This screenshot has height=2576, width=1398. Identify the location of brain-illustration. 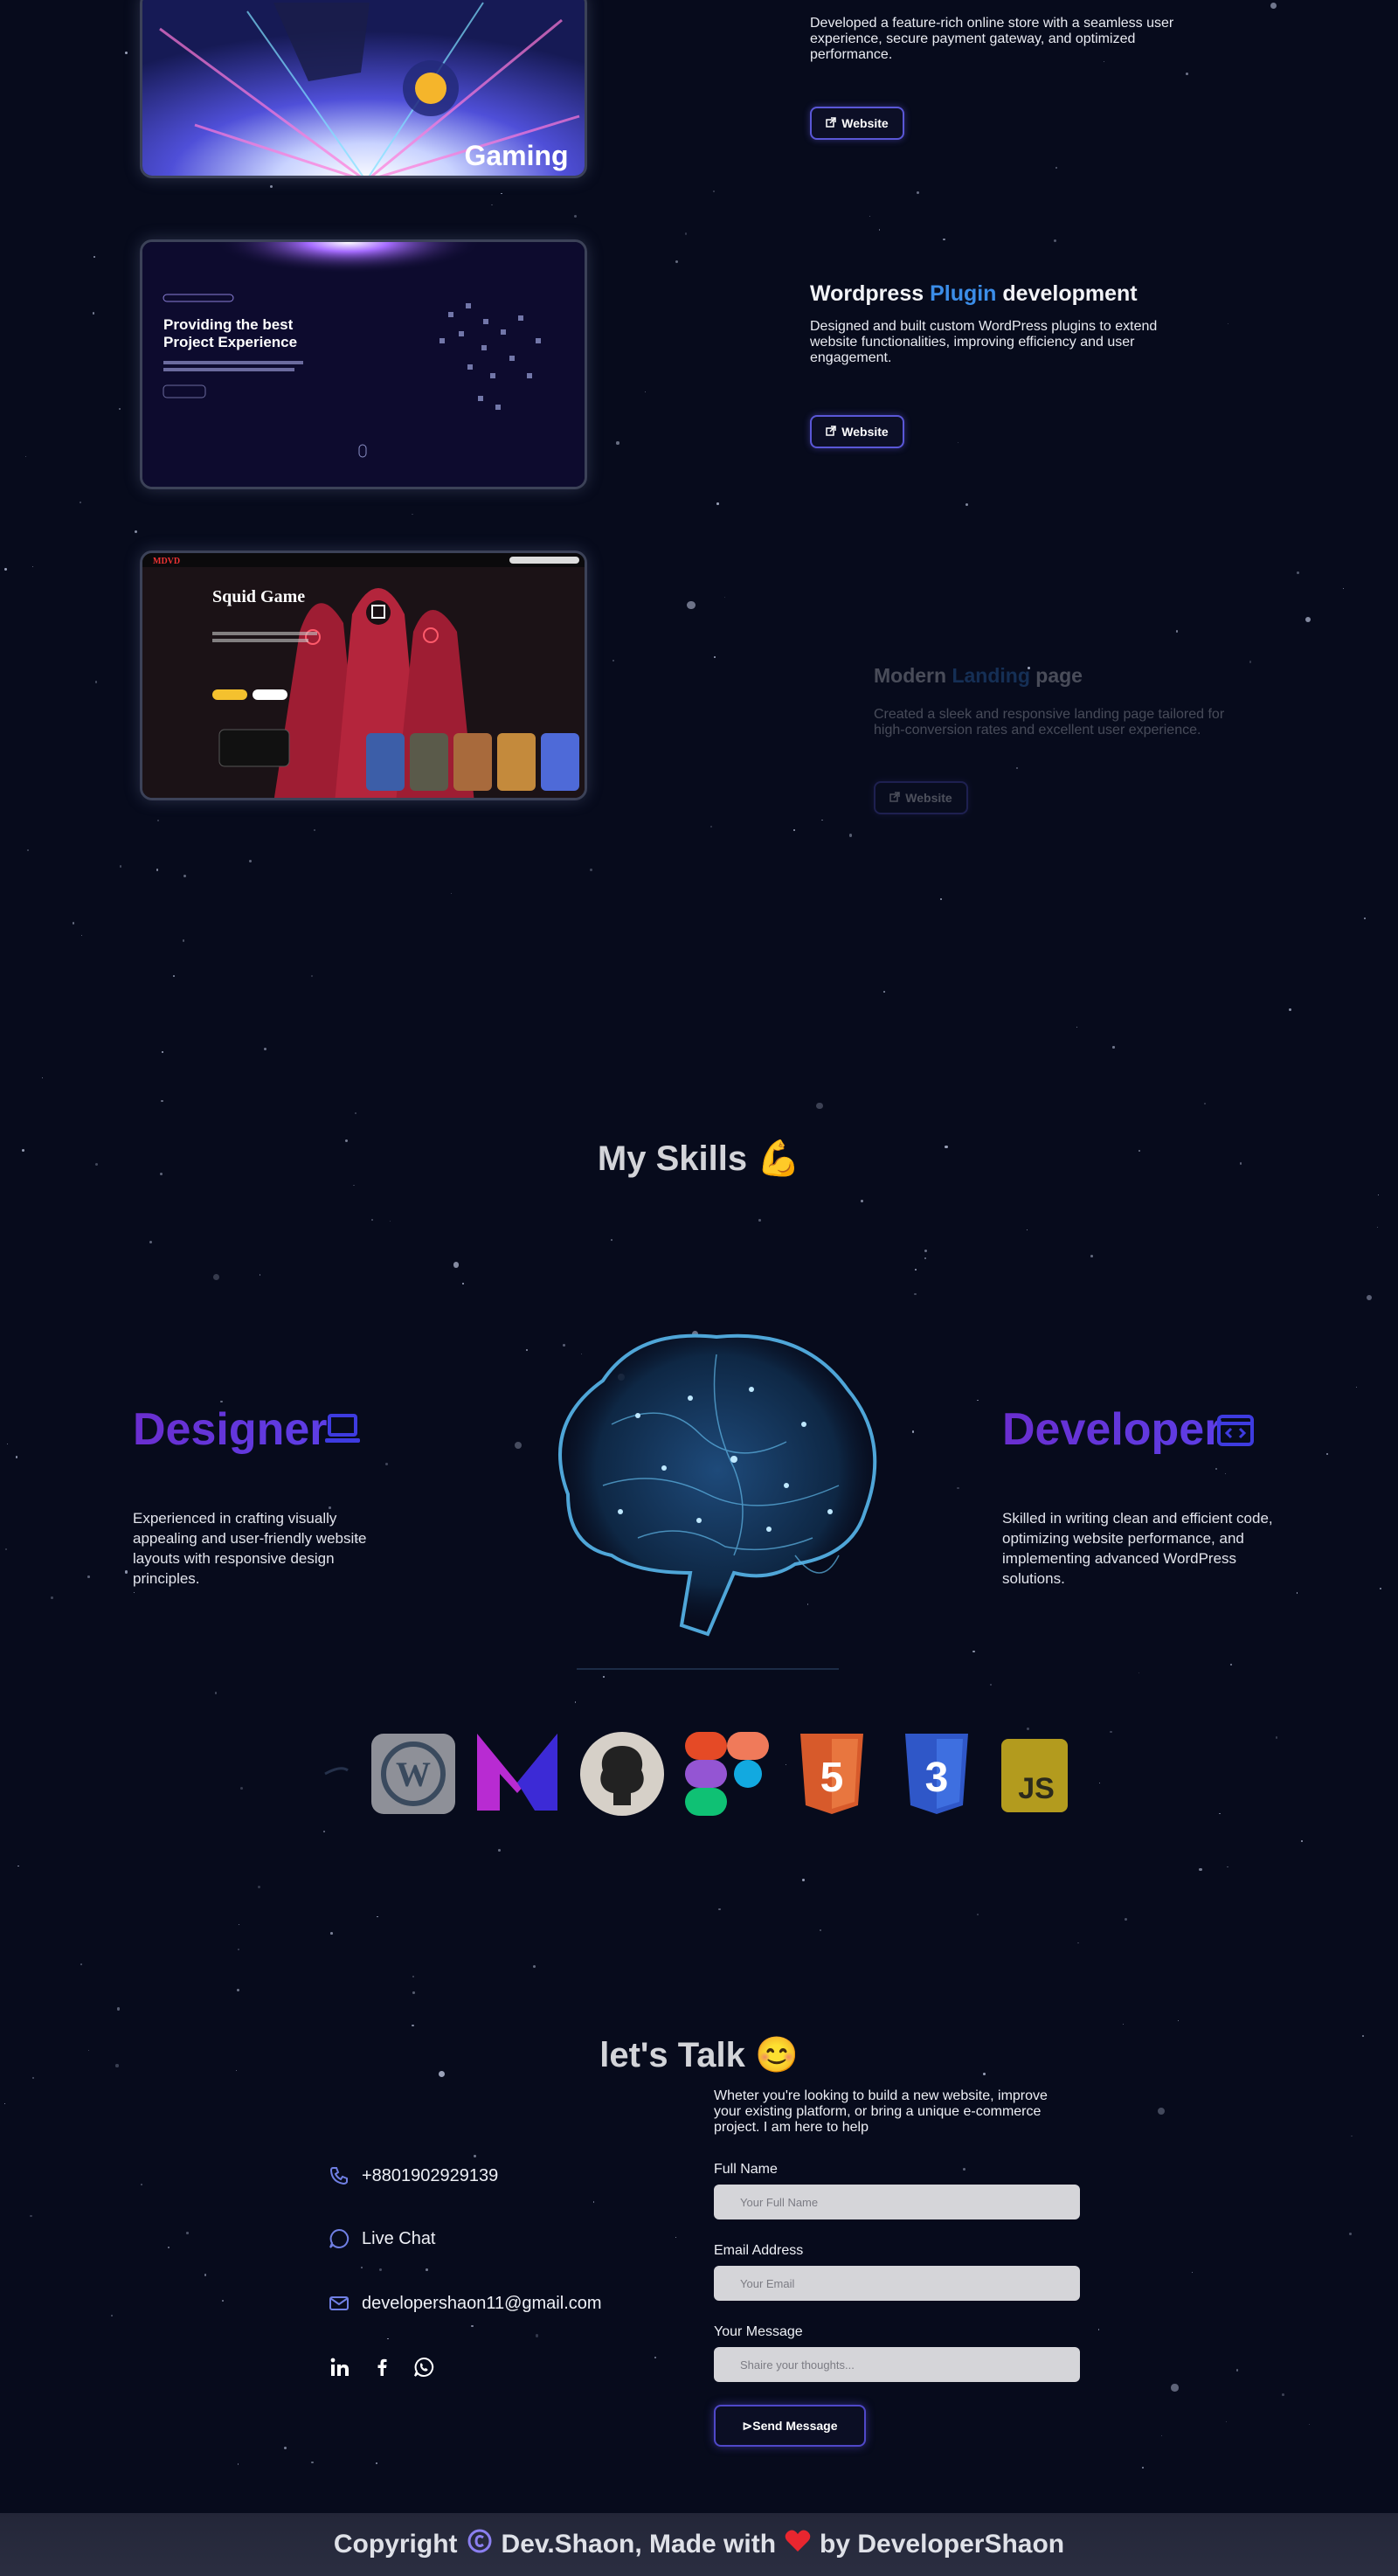
(704, 1489).